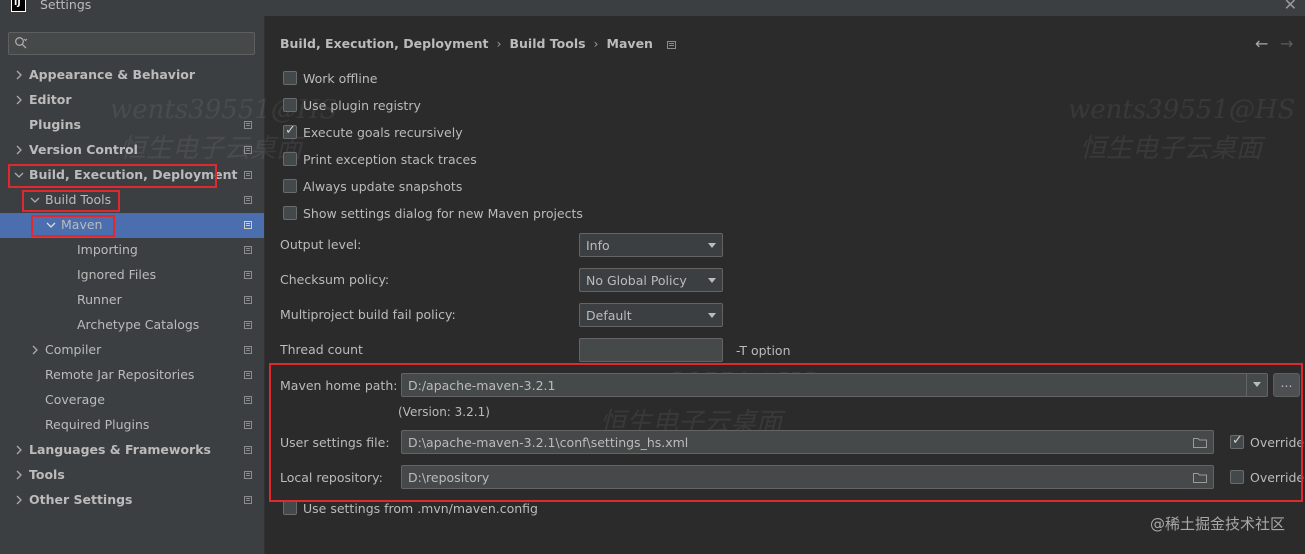 The image size is (1305, 554). Describe the element at coordinates (651, 350) in the screenshot. I see `thread-count-input` at that location.